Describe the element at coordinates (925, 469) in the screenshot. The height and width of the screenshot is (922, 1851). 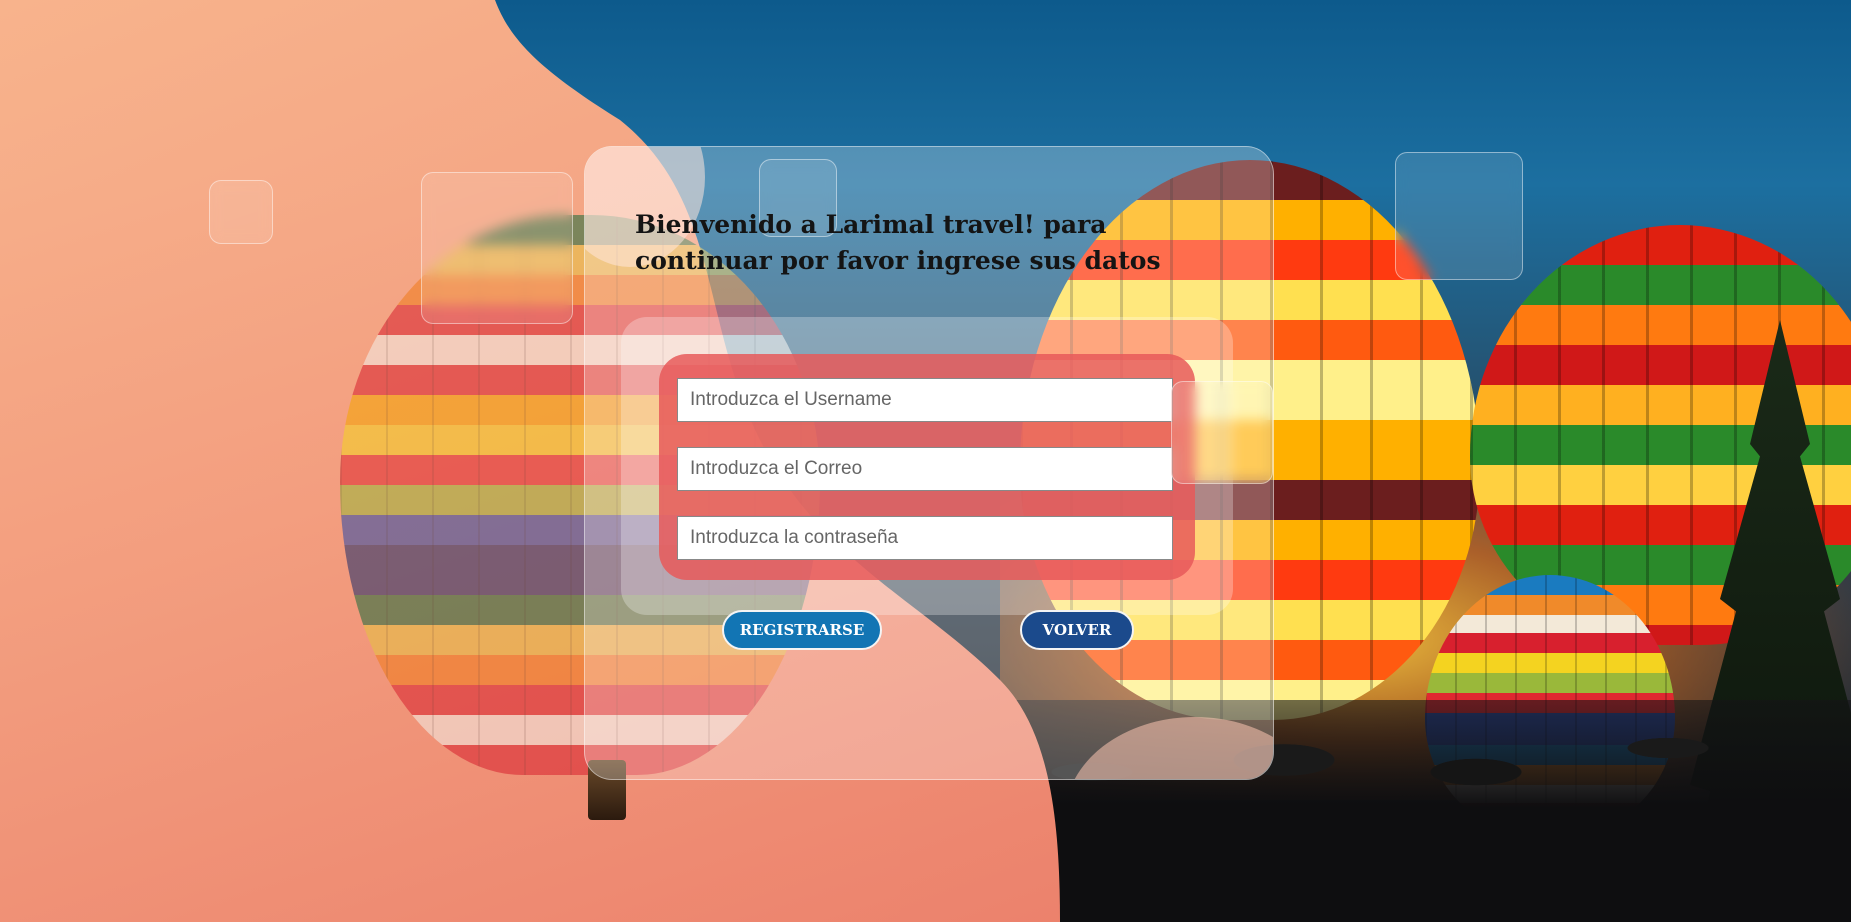
I see `email-input` at that location.